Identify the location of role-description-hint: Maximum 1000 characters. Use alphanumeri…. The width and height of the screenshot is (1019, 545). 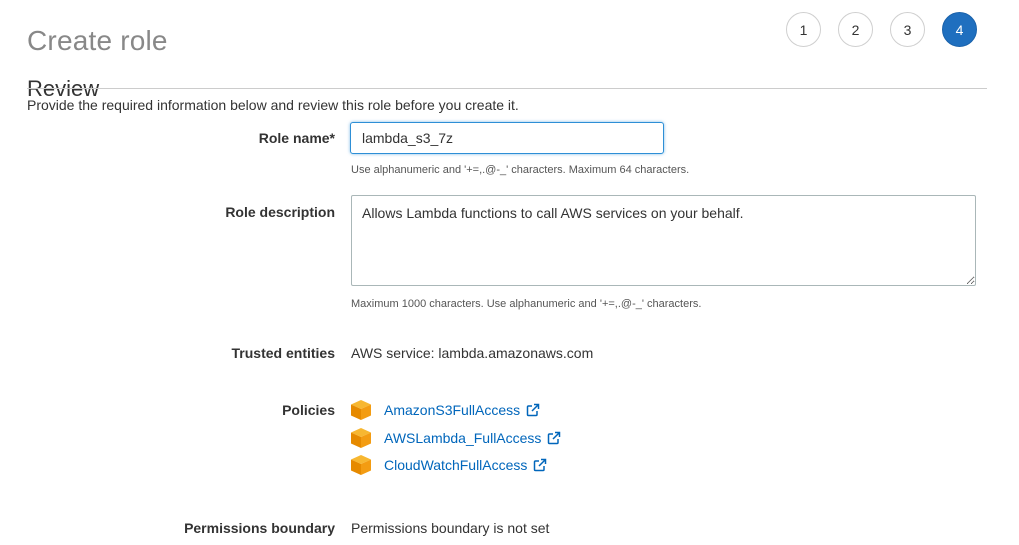
(526, 304).